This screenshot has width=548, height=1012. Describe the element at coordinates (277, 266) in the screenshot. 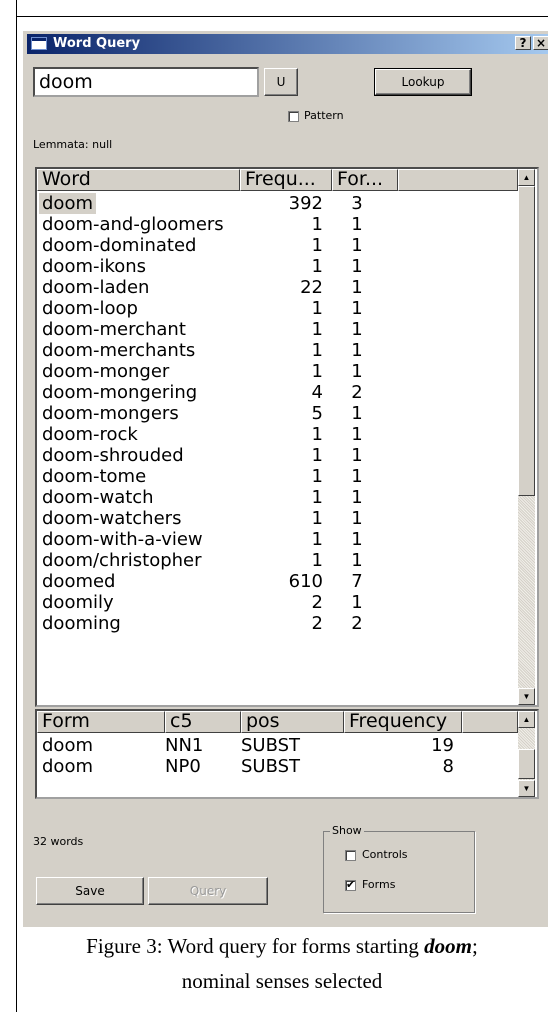

I see `table-row: doom-ikons 1 1` at that location.